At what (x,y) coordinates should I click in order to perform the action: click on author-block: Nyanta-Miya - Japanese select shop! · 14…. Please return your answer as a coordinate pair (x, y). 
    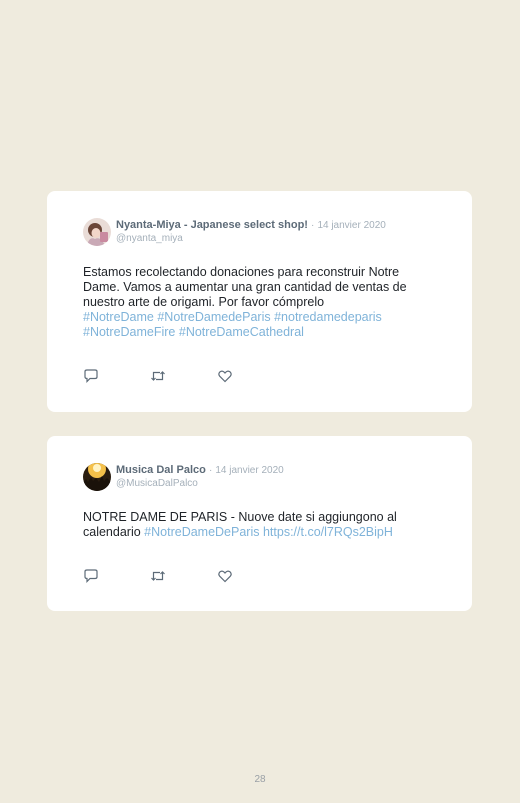
    Looking at the image, I should click on (251, 232).